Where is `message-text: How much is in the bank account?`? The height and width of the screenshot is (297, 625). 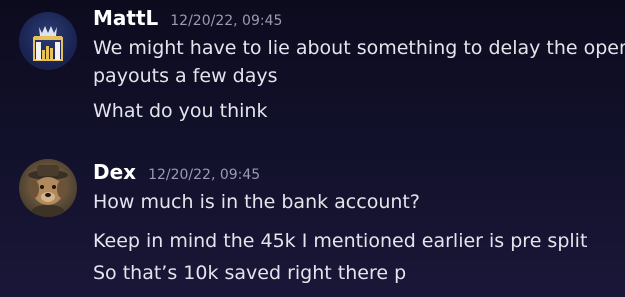 message-text: How much is in the bank account? is located at coordinates (256, 202).